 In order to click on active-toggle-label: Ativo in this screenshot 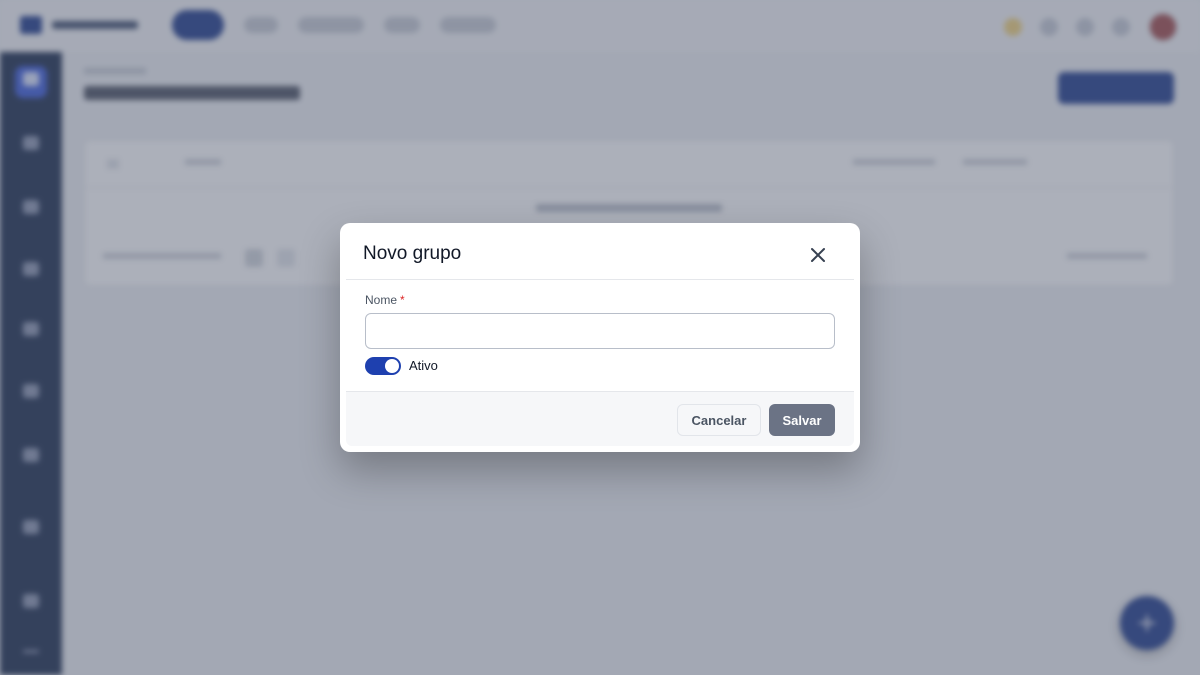, I will do `click(423, 365)`.